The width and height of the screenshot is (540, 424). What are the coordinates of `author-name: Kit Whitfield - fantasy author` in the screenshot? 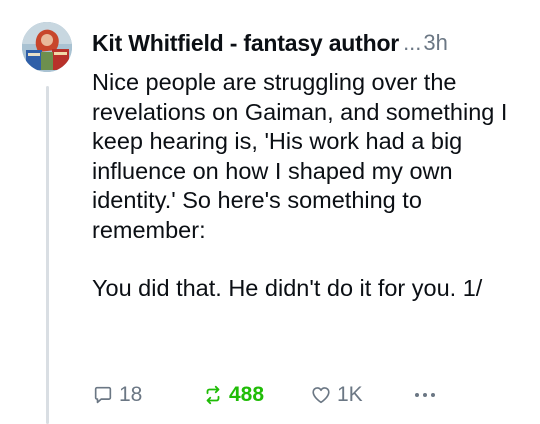 It's located at (245, 43).